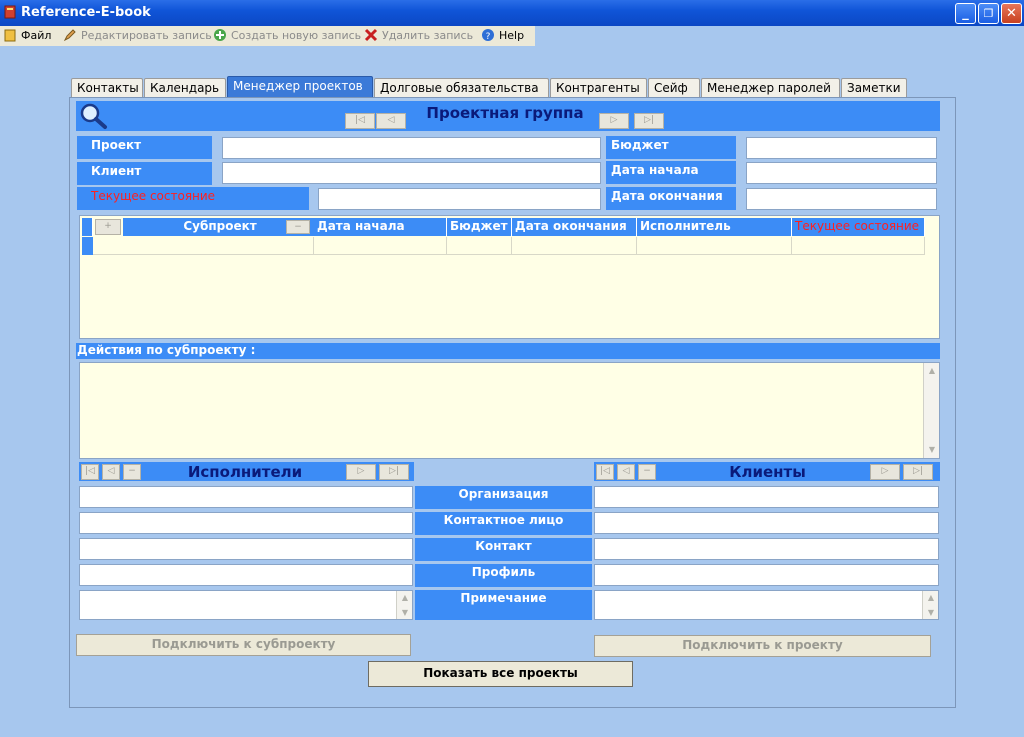 Image resolution: width=1024 pixels, height=737 pixels. Describe the element at coordinates (243, 645) in the screenshot. I see `attach-to-subproject-button: Подключить к субпроекту` at that location.